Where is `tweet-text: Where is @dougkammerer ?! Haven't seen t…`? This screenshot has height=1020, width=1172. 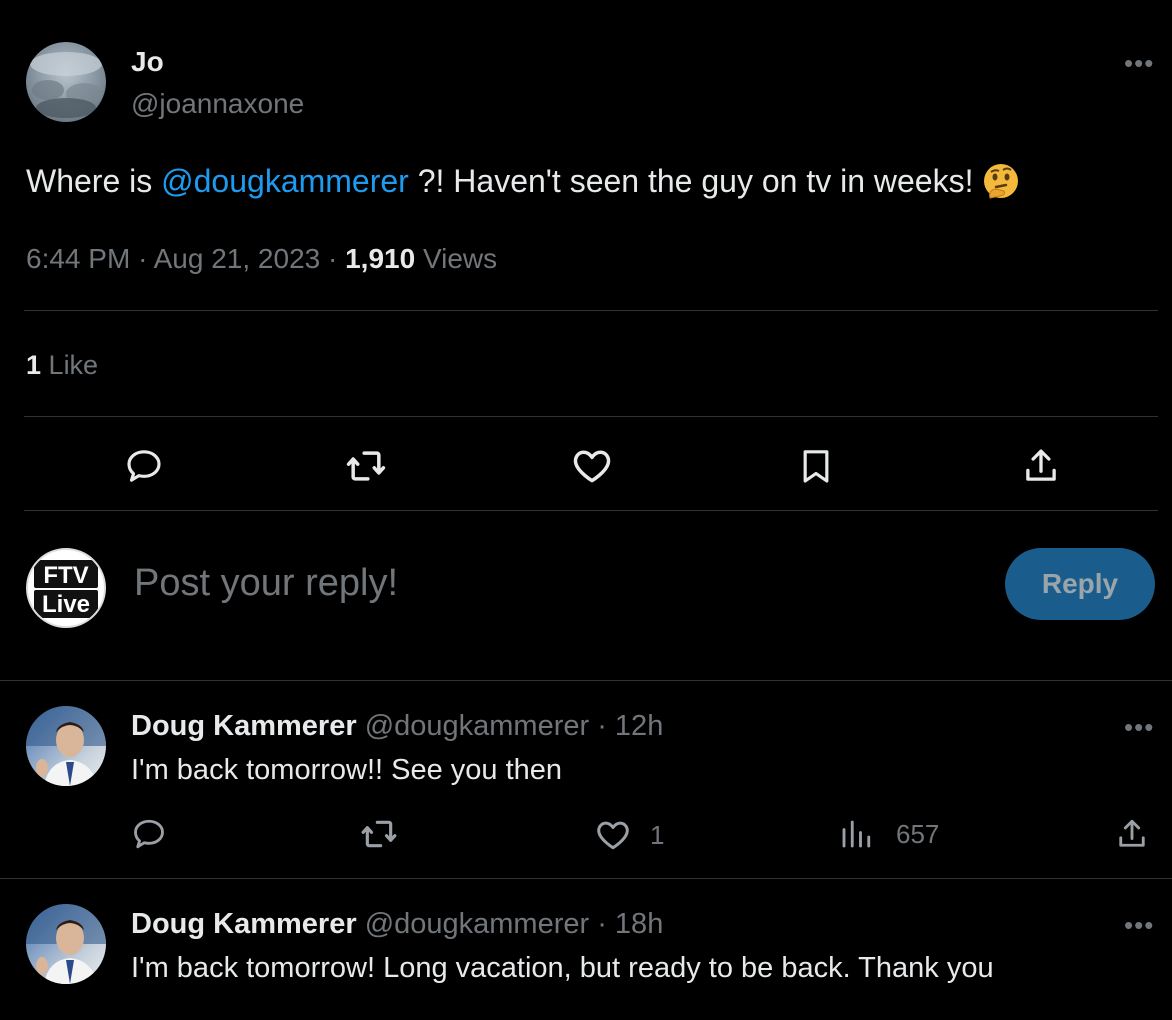 tweet-text: Where is @dougkammerer ?! Haven't seen t… is located at coordinates (523, 181).